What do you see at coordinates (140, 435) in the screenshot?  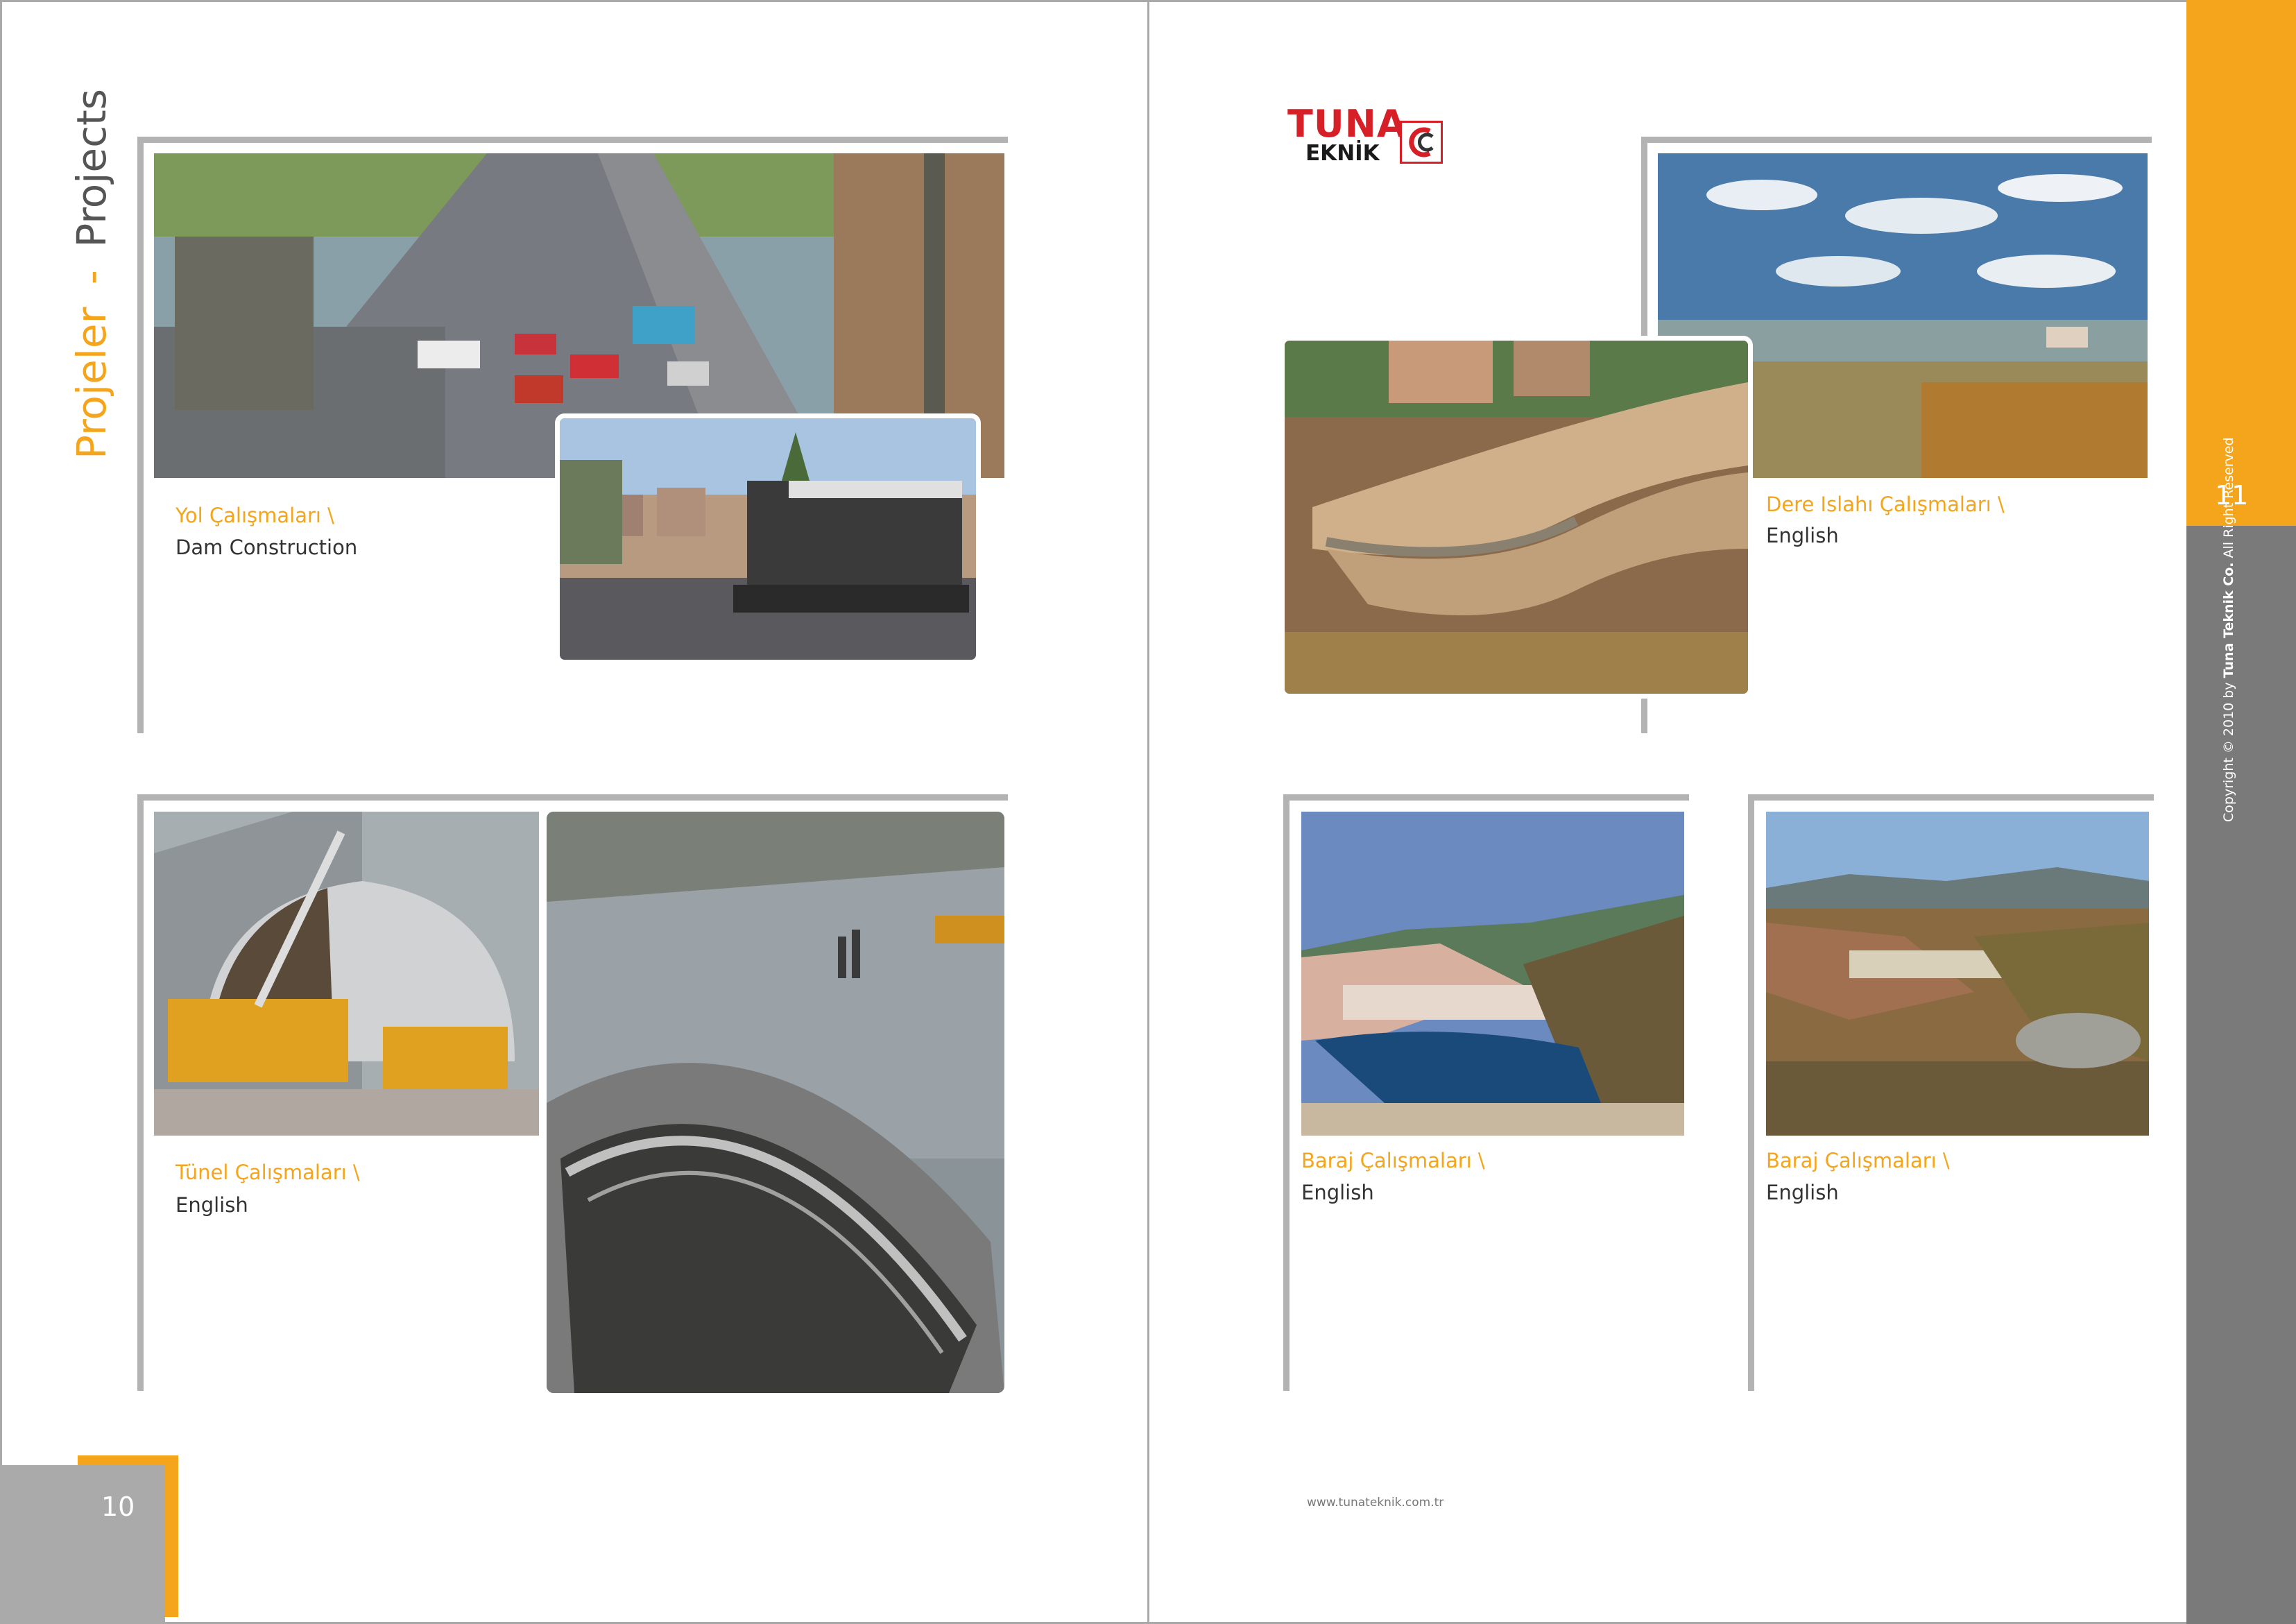 I see `section-road-bracket-left` at bounding box center [140, 435].